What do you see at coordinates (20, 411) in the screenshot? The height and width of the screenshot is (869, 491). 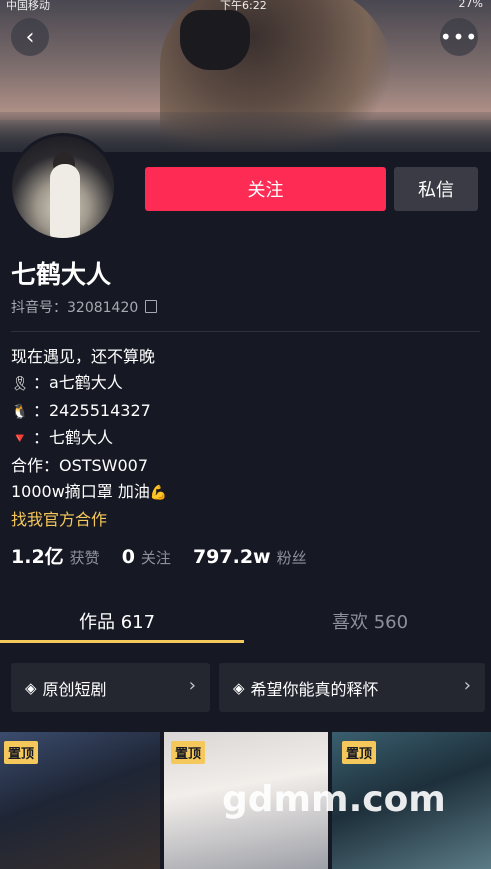 I see `penguin-icon: 🐧` at bounding box center [20, 411].